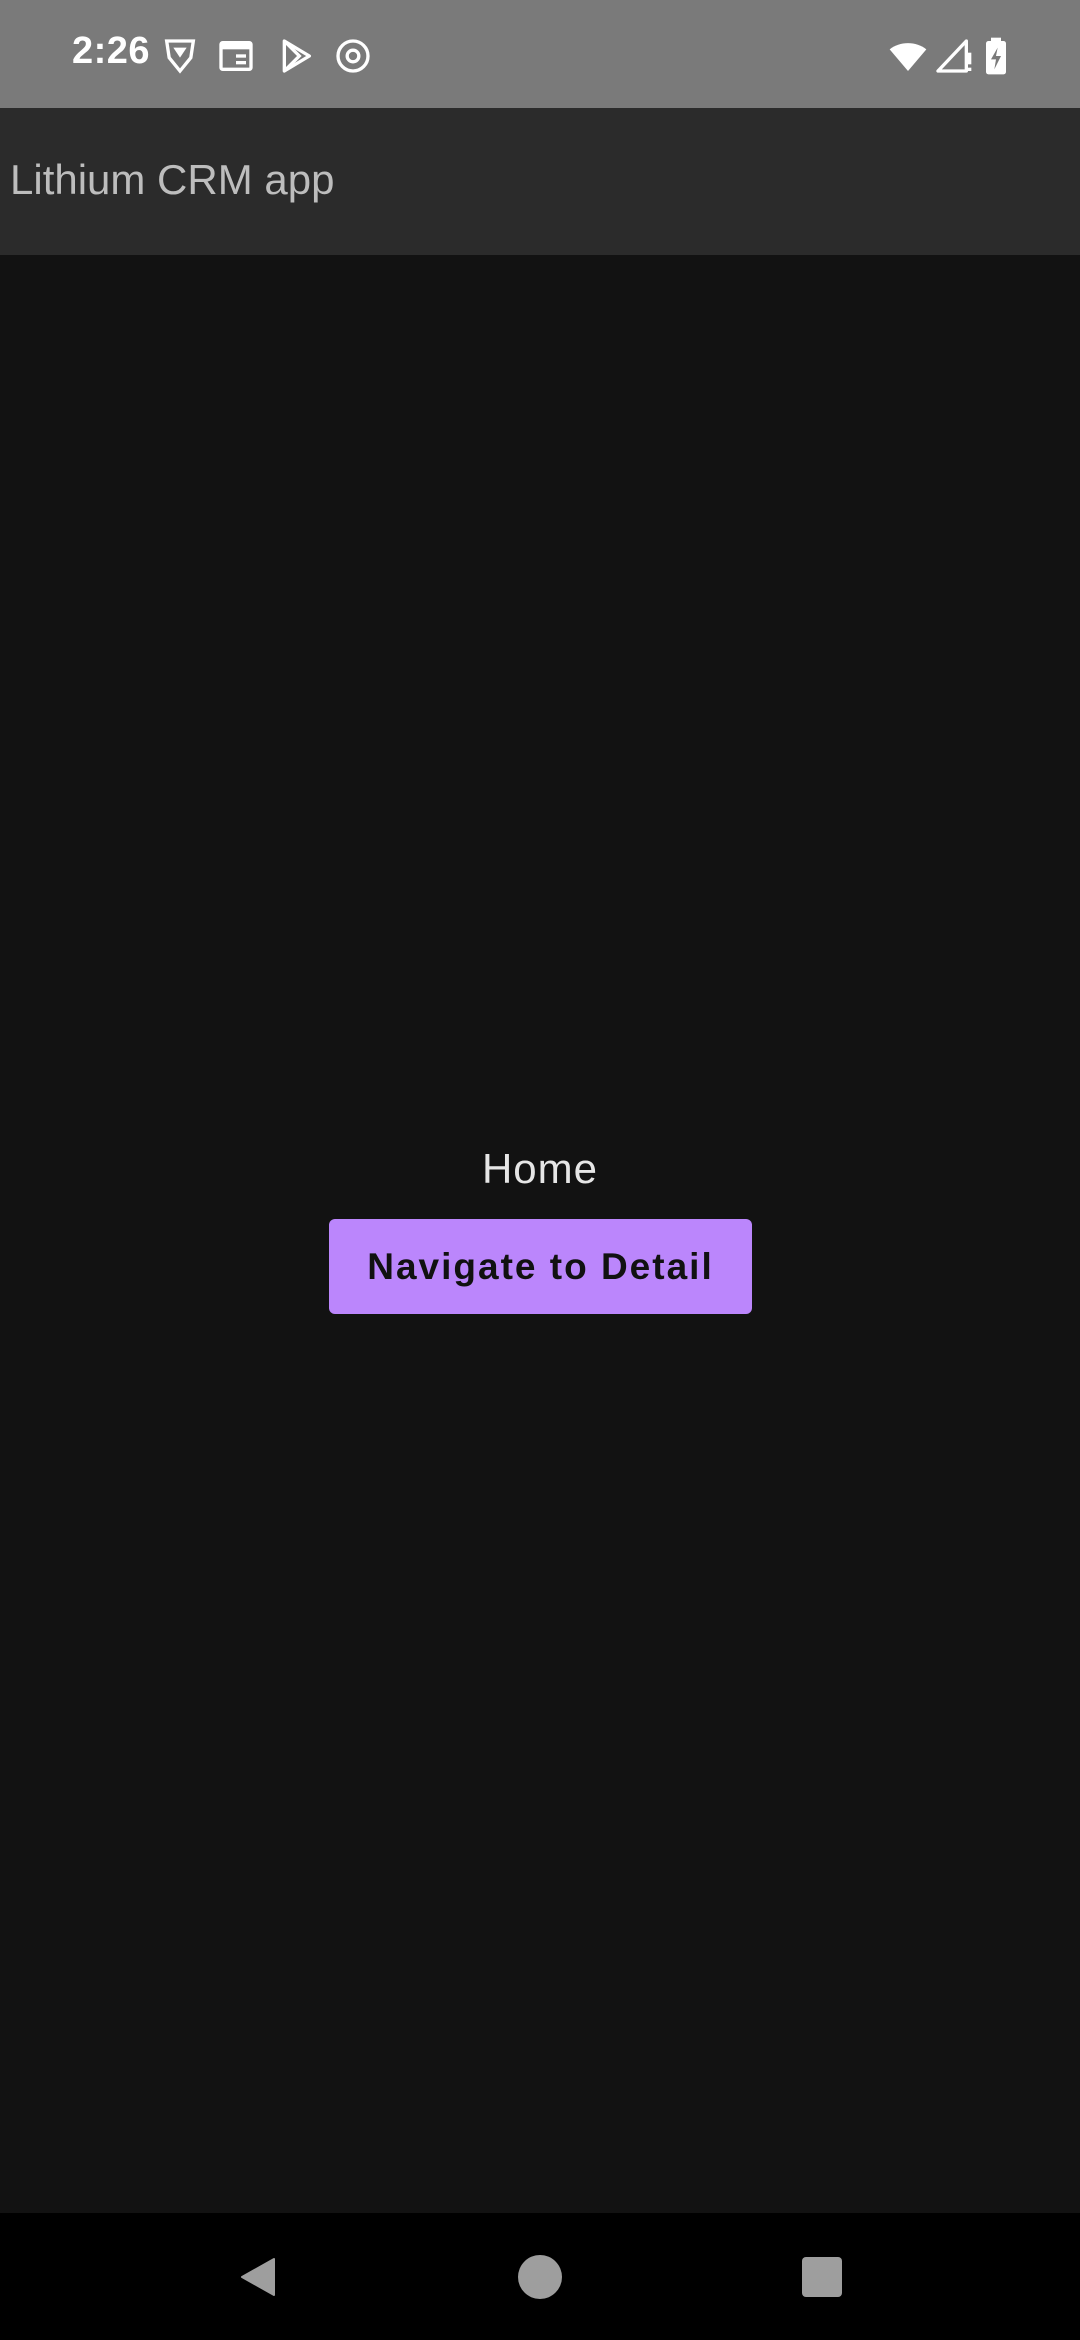 Image resolution: width=1080 pixels, height=2340 pixels. What do you see at coordinates (540, 1266) in the screenshot?
I see `navigate-to-detail-button: Navigate to Detail` at bounding box center [540, 1266].